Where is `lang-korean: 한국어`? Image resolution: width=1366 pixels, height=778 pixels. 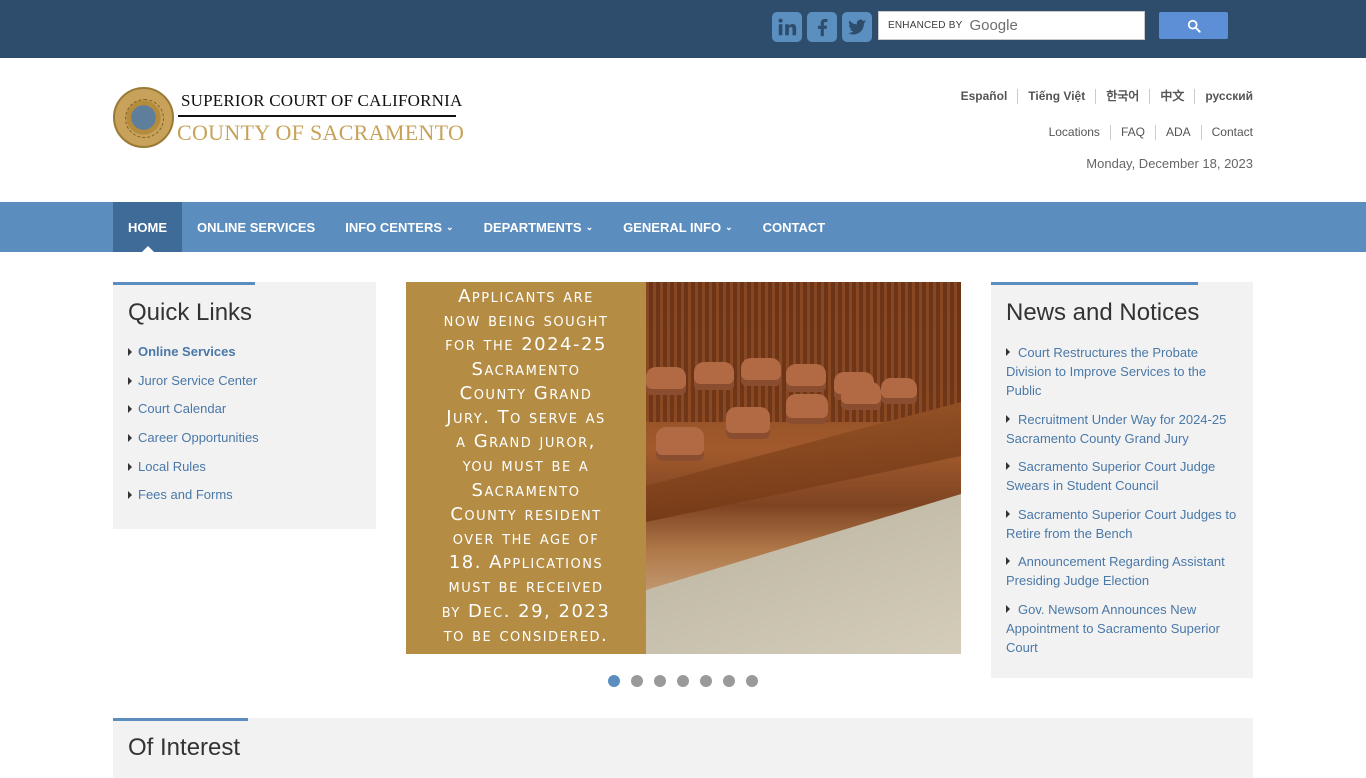
lang-korean: 한국어 is located at coordinates (1122, 96).